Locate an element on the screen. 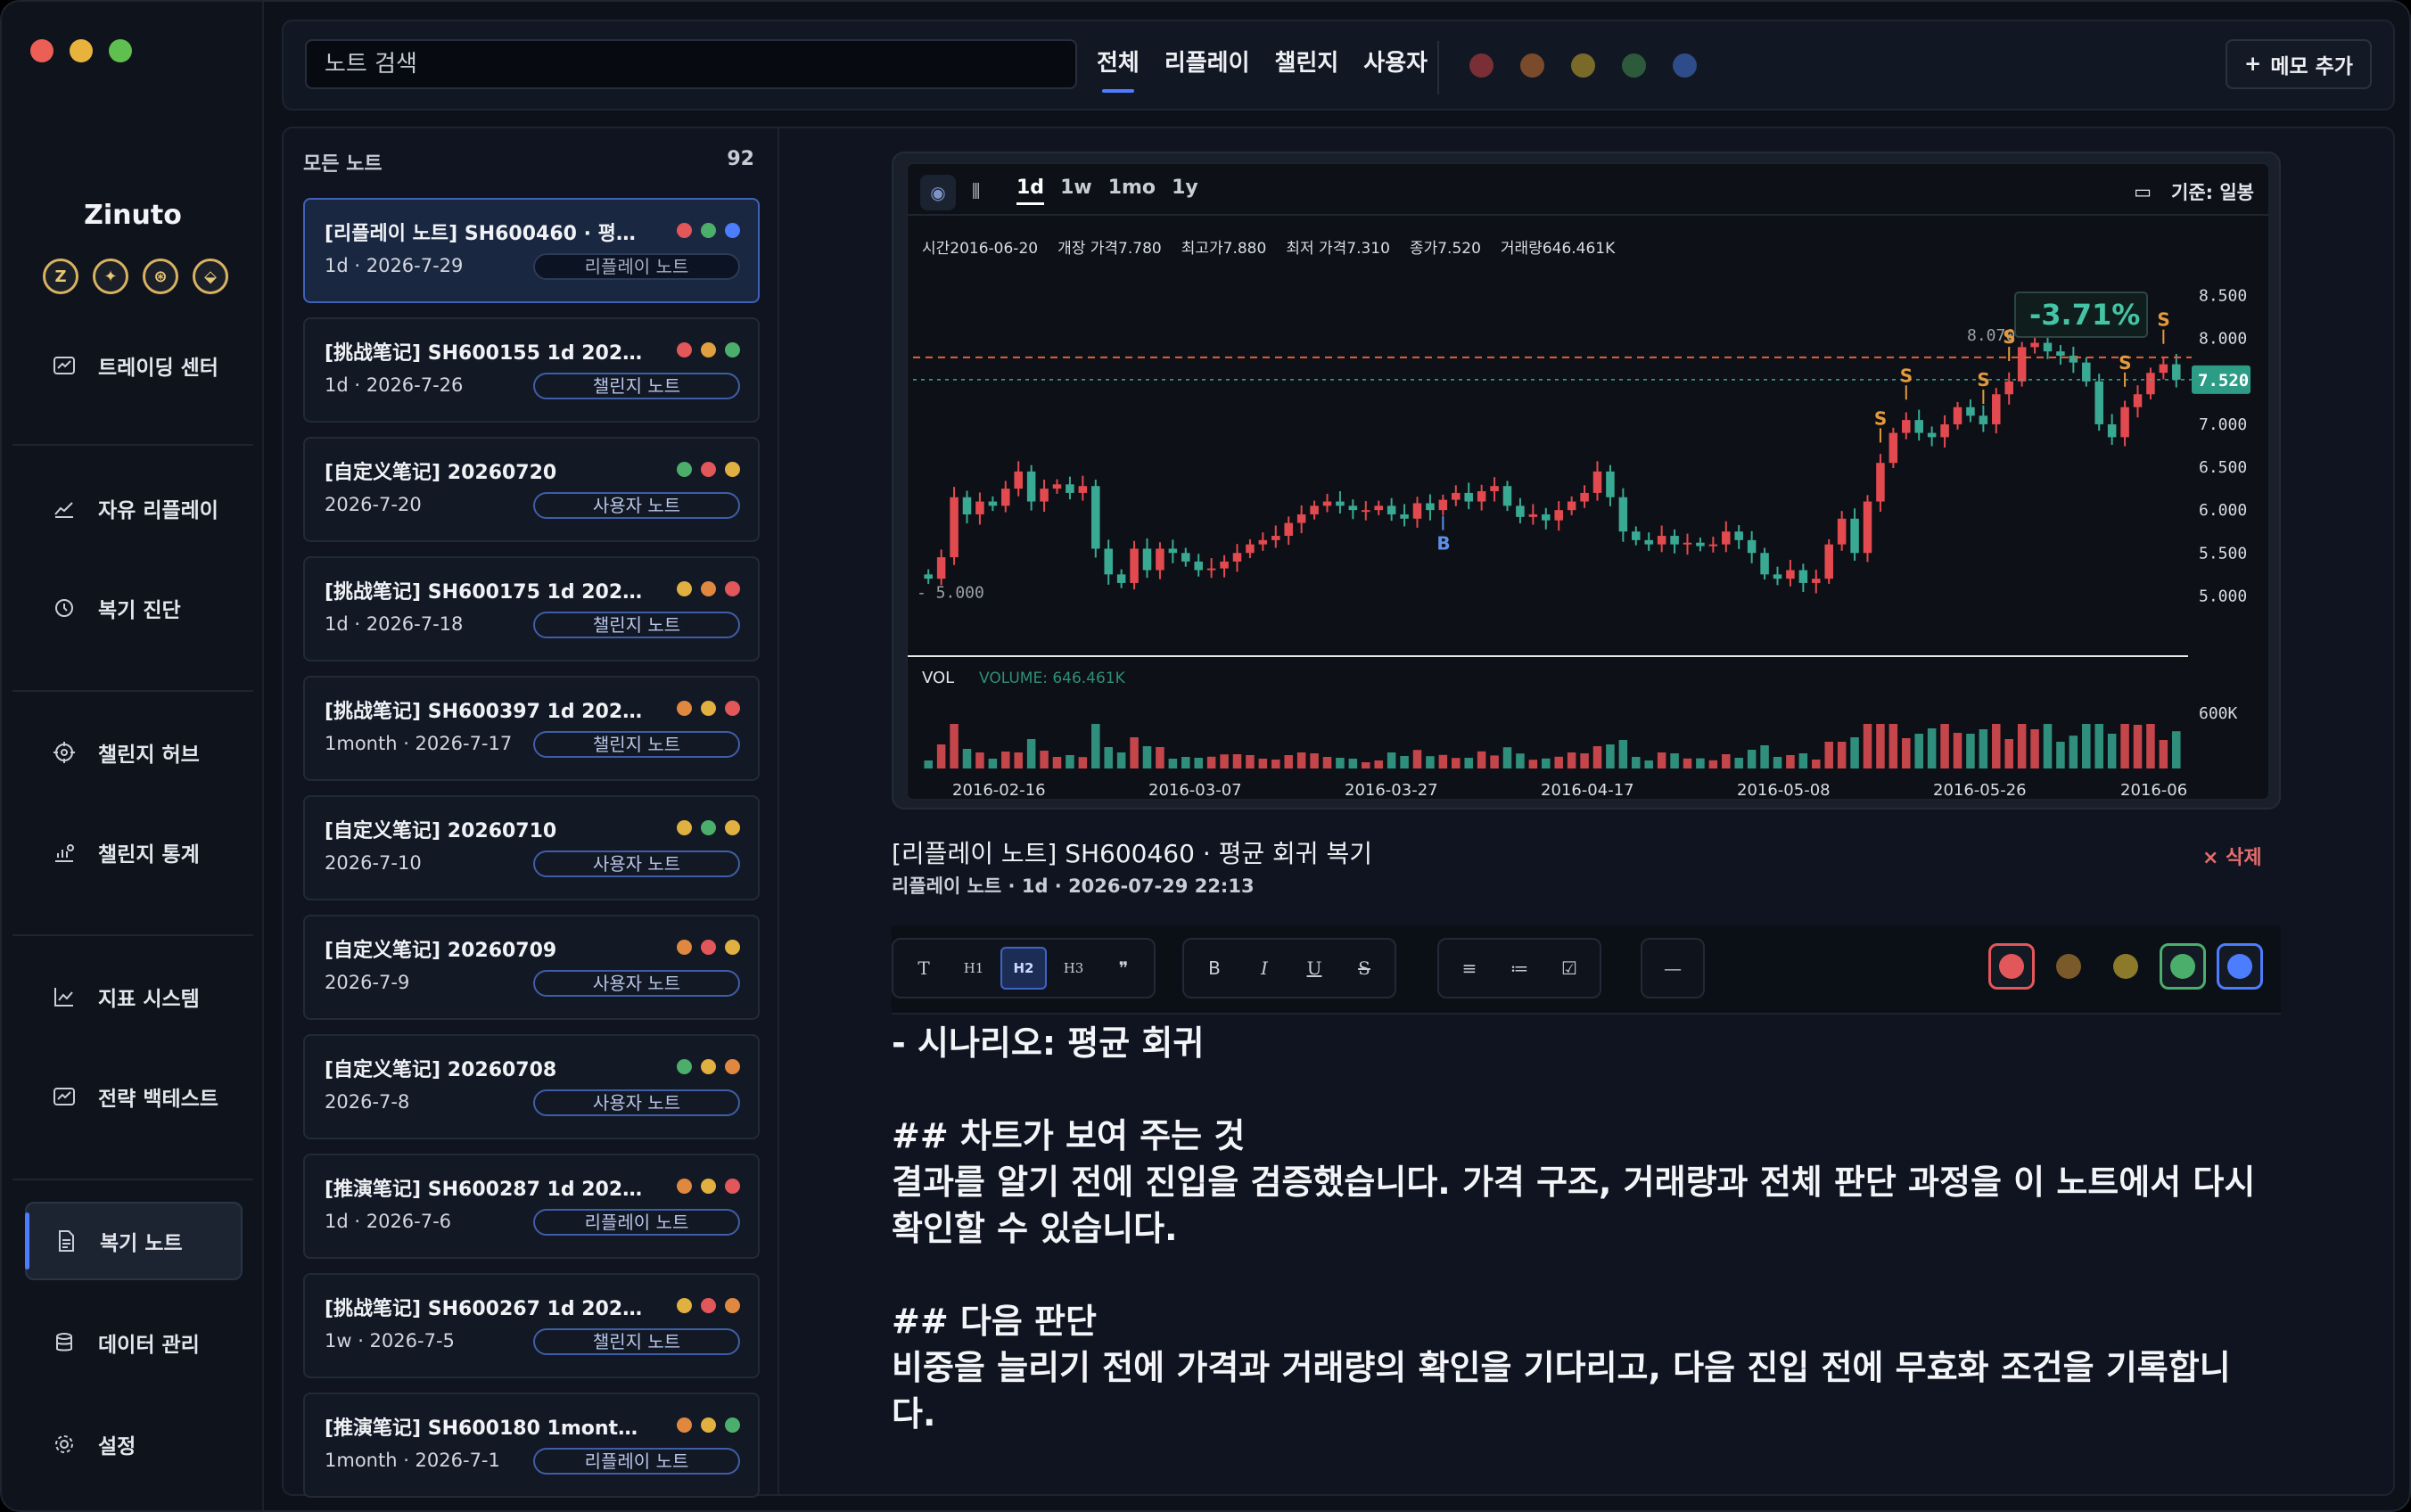 The image size is (2411, 1512). screenshot-icon: ▭ is located at coordinates (2143, 191).